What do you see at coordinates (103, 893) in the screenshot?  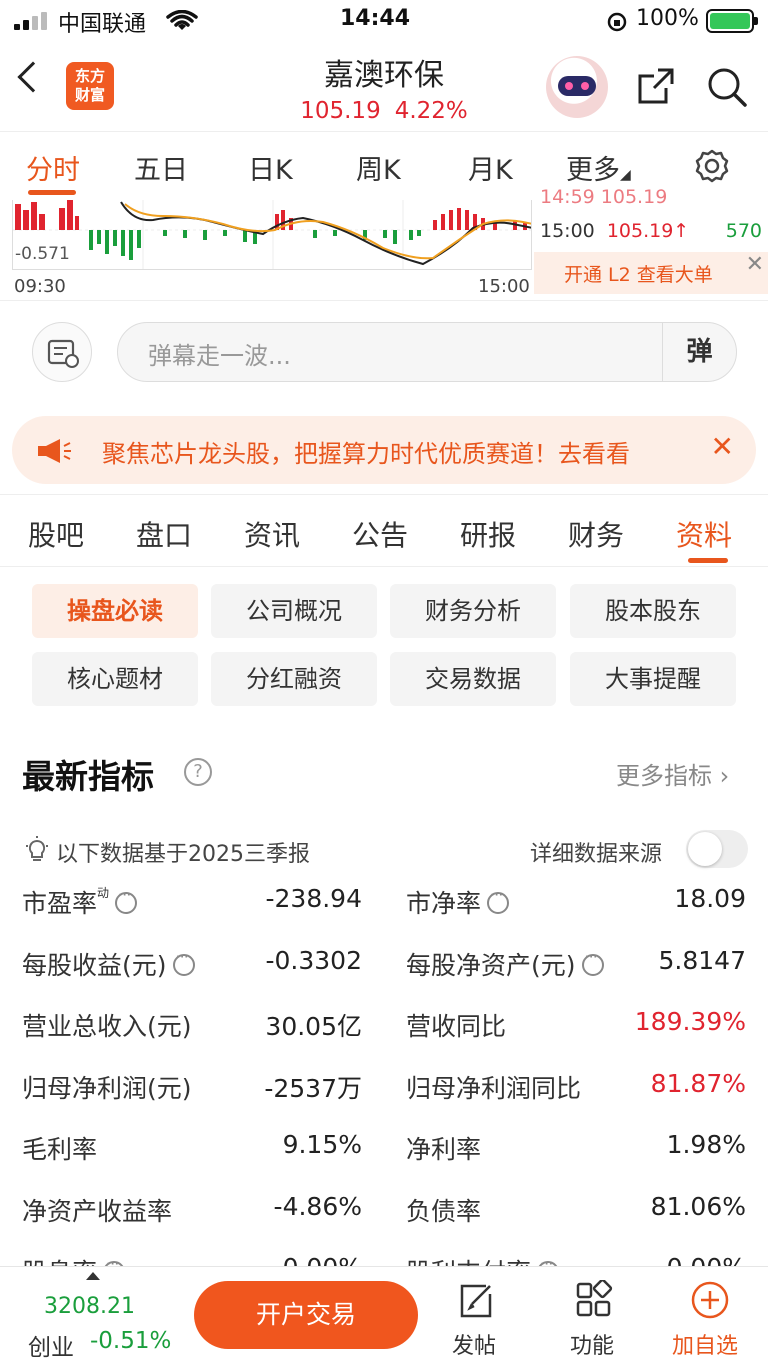 I see `metric-label-sup: 动` at bounding box center [103, 893].